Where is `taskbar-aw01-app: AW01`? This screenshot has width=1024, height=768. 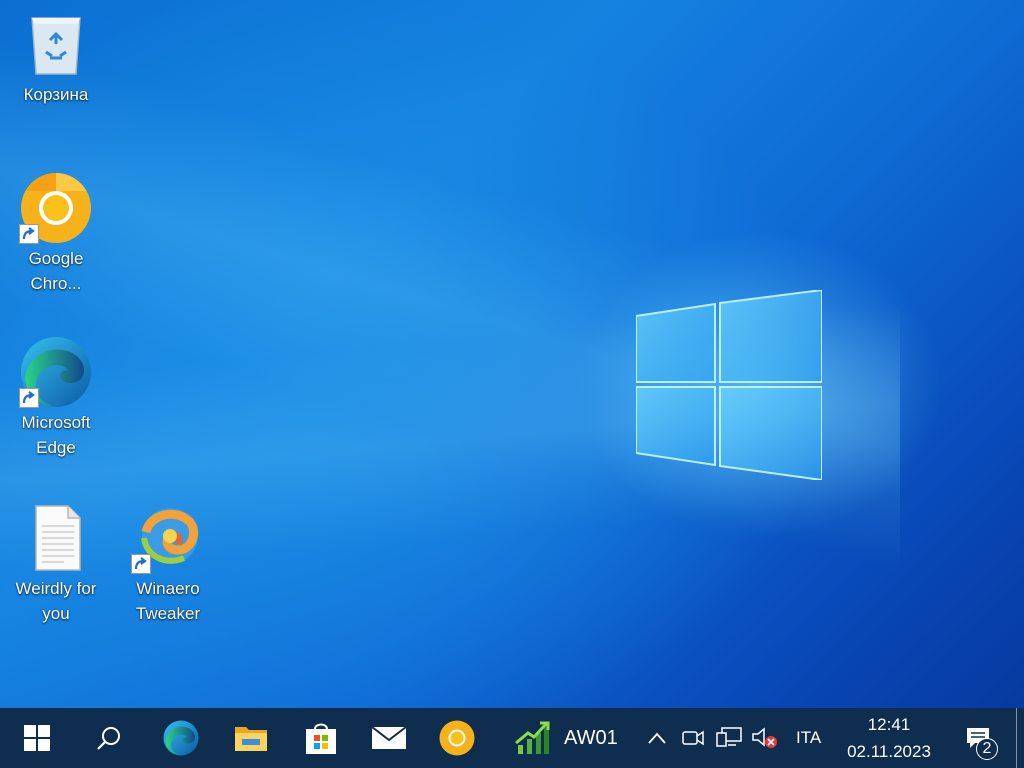
taskbar-aw01-app: AW01 is located at coordinates (569, 738).